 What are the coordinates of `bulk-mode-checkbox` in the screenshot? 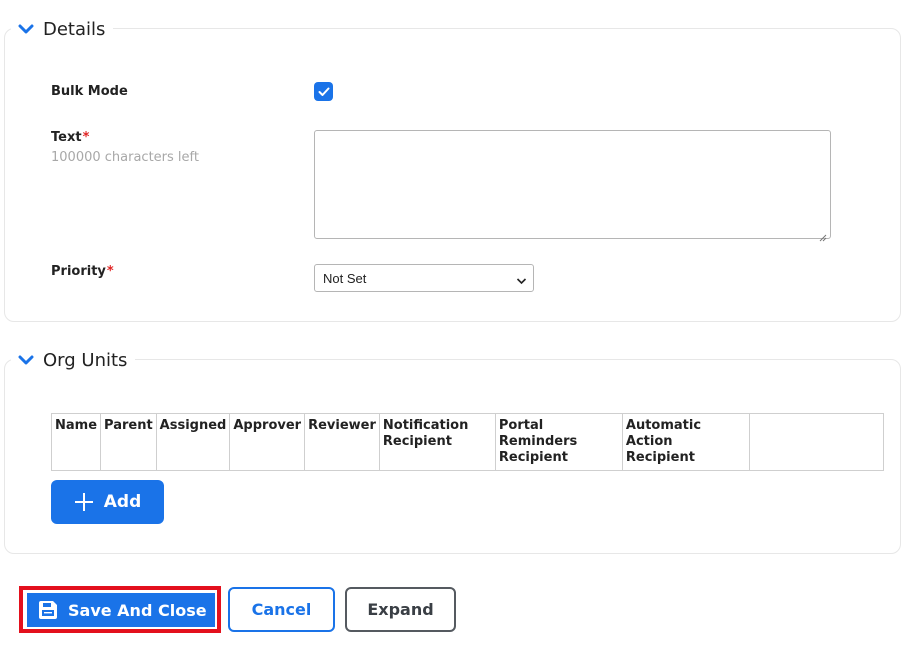 It's located at (323, 91).